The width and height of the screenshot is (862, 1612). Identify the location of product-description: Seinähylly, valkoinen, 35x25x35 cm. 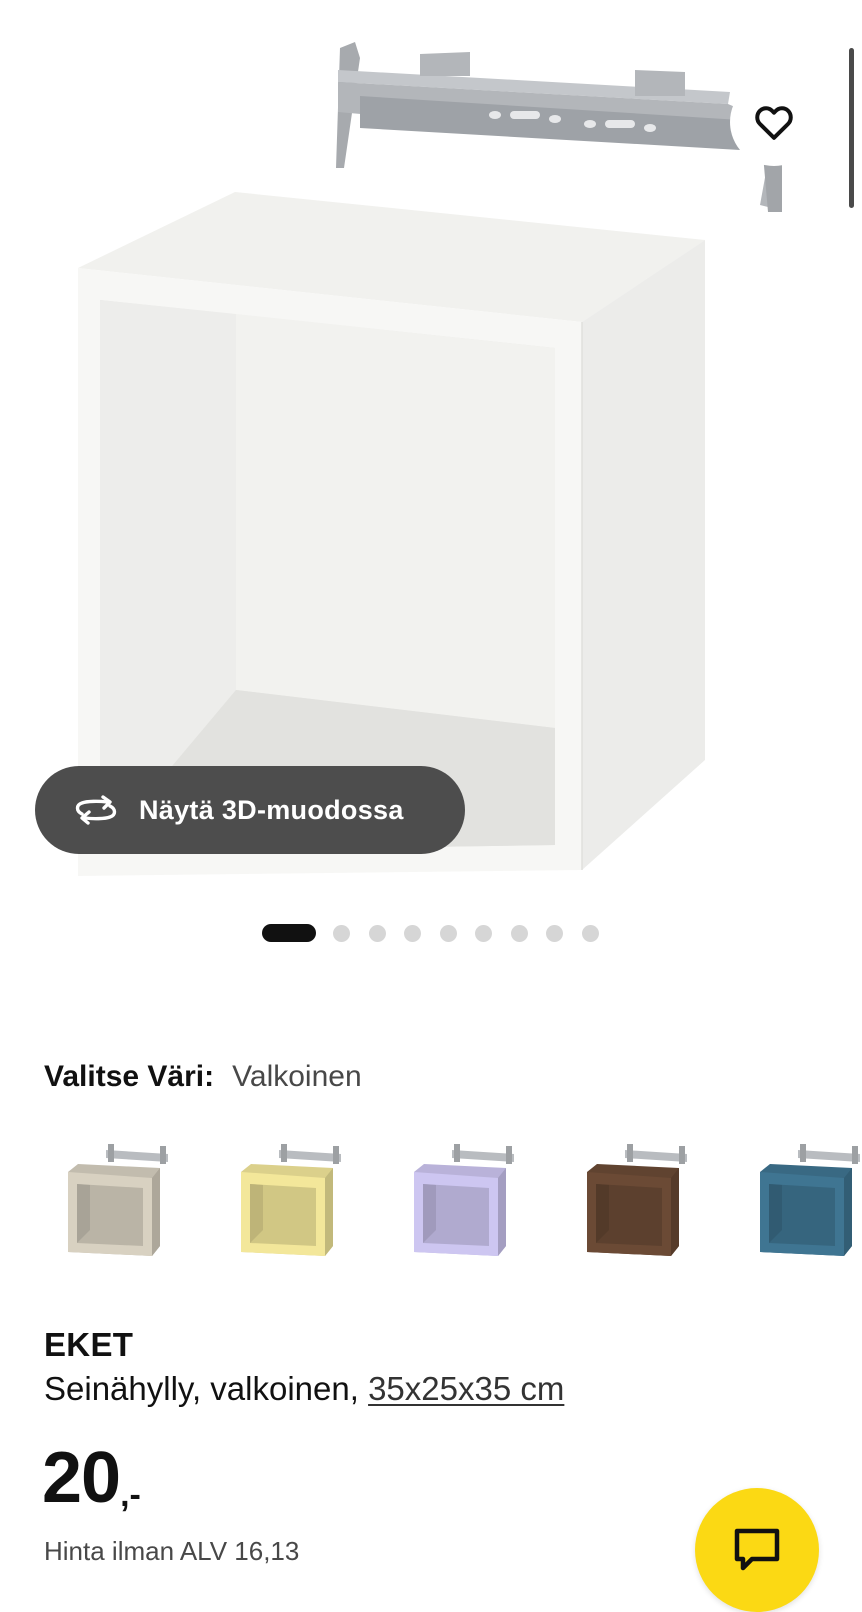
(304, 1389).